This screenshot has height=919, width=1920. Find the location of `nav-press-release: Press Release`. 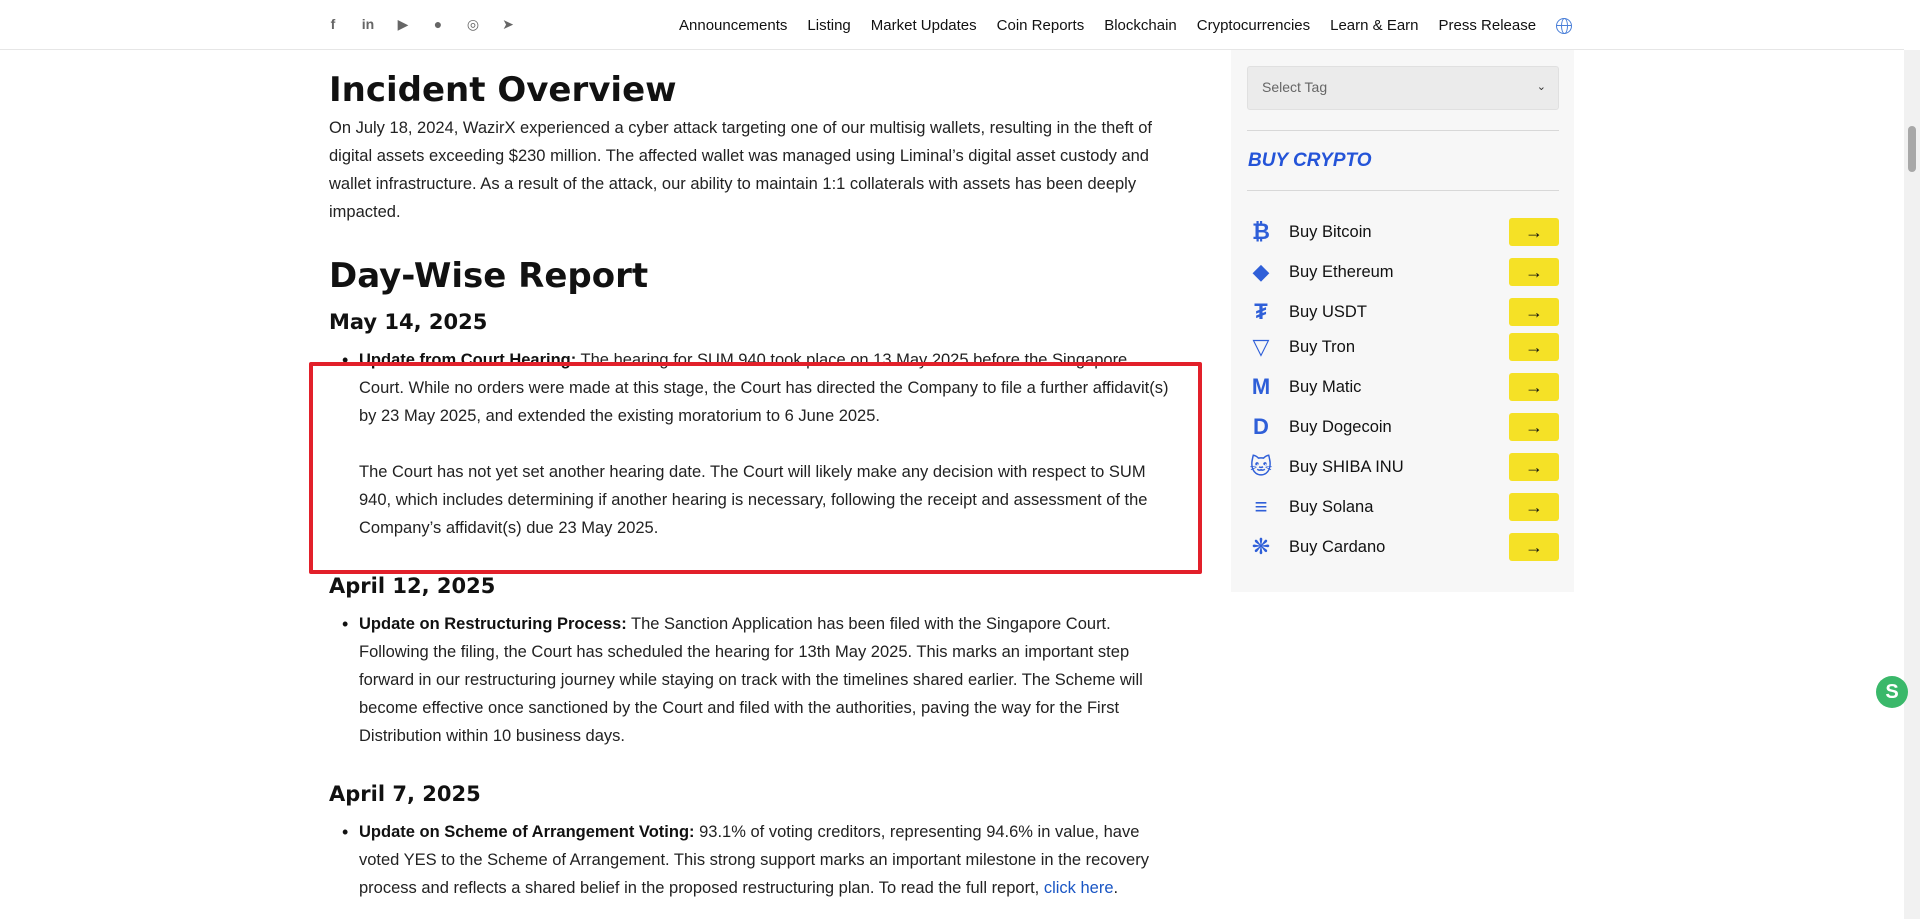

nav-press-release: Press Release is located at coordinates (1488, 25).